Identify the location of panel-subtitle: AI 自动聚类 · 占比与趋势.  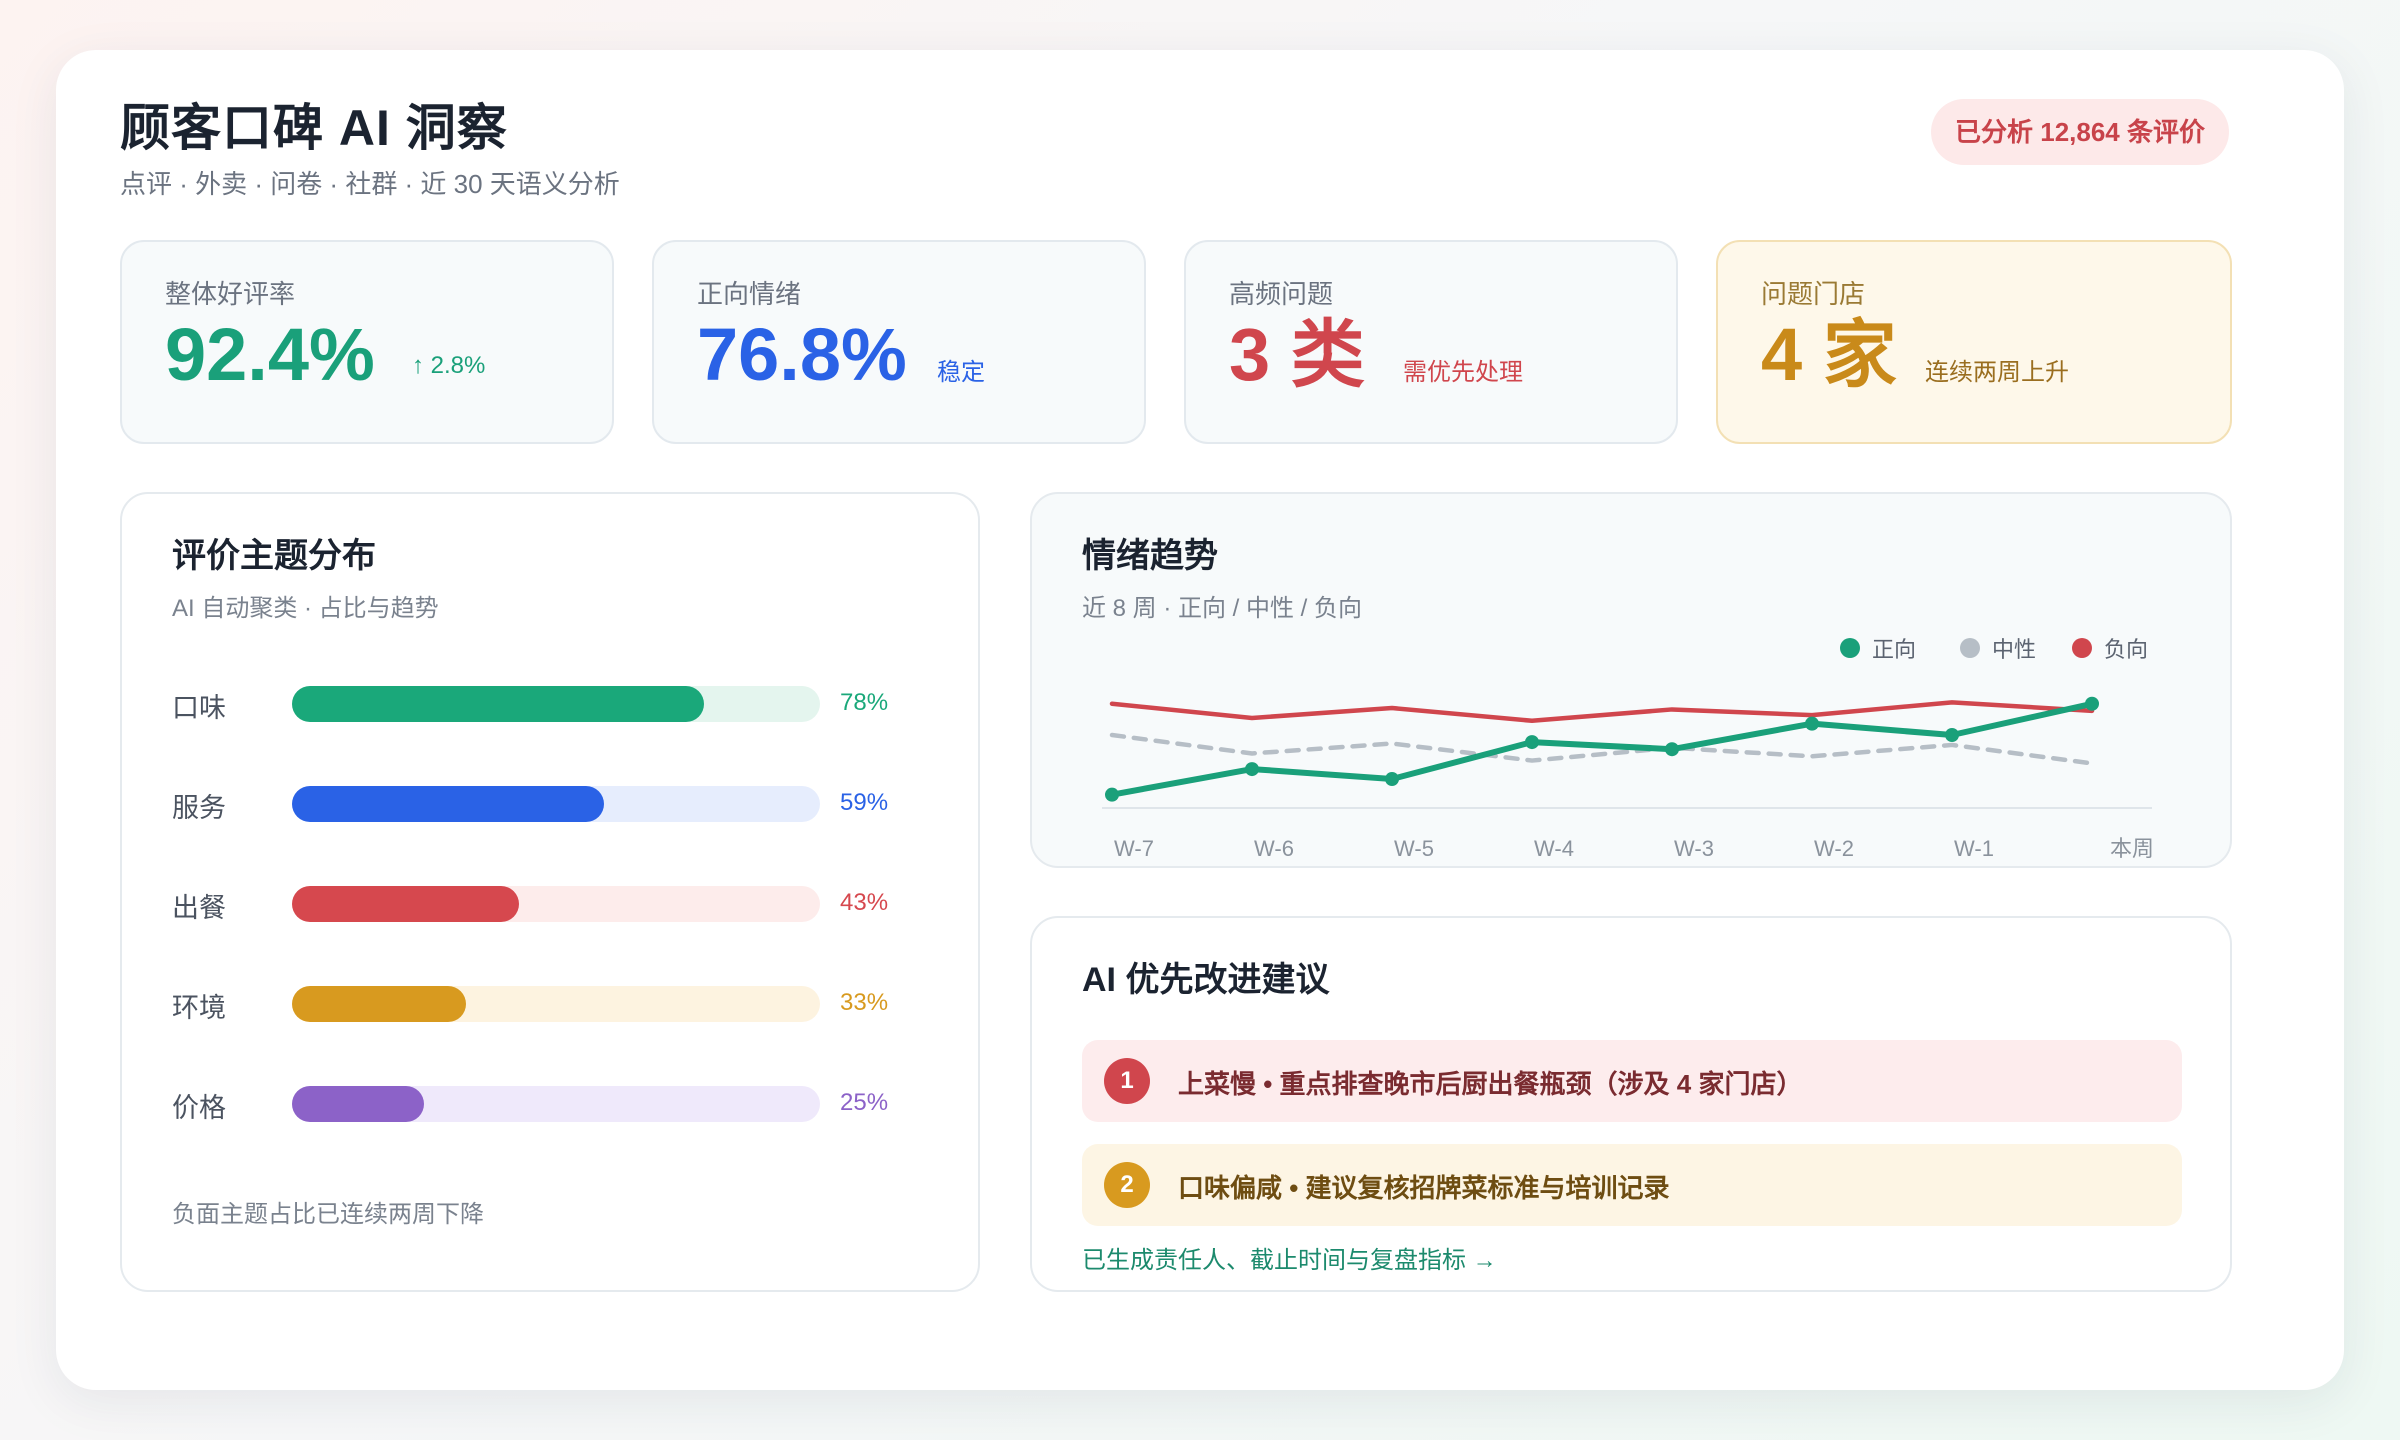
(305, 608).